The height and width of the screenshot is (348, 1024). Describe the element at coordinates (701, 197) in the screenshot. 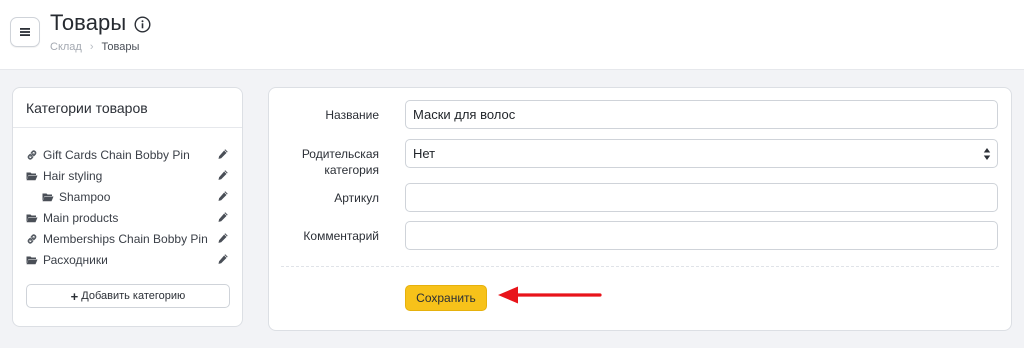

I see `sku-input` at that location.